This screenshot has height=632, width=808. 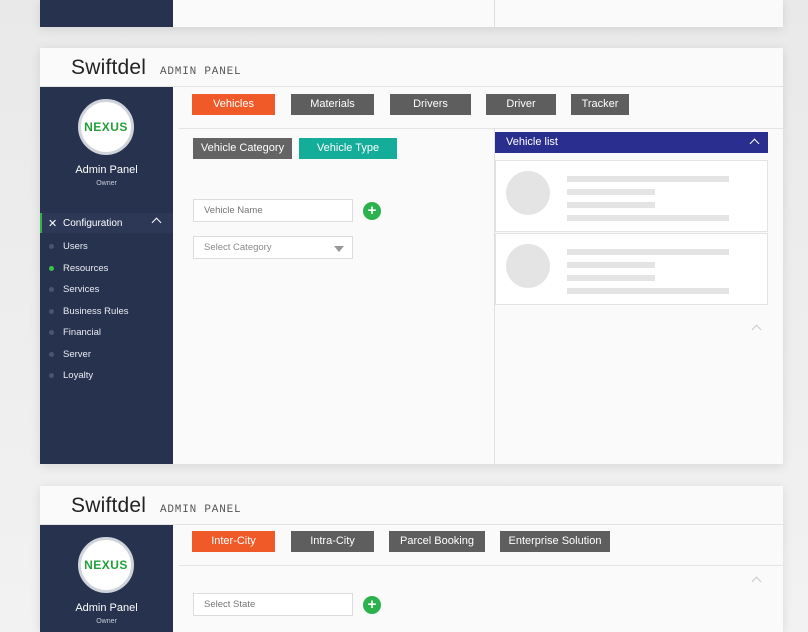 What do you see at coordinates (600, 104) in the screenshot?
I see `tab-tracker: Tracker` at bounding box center [600, 104].